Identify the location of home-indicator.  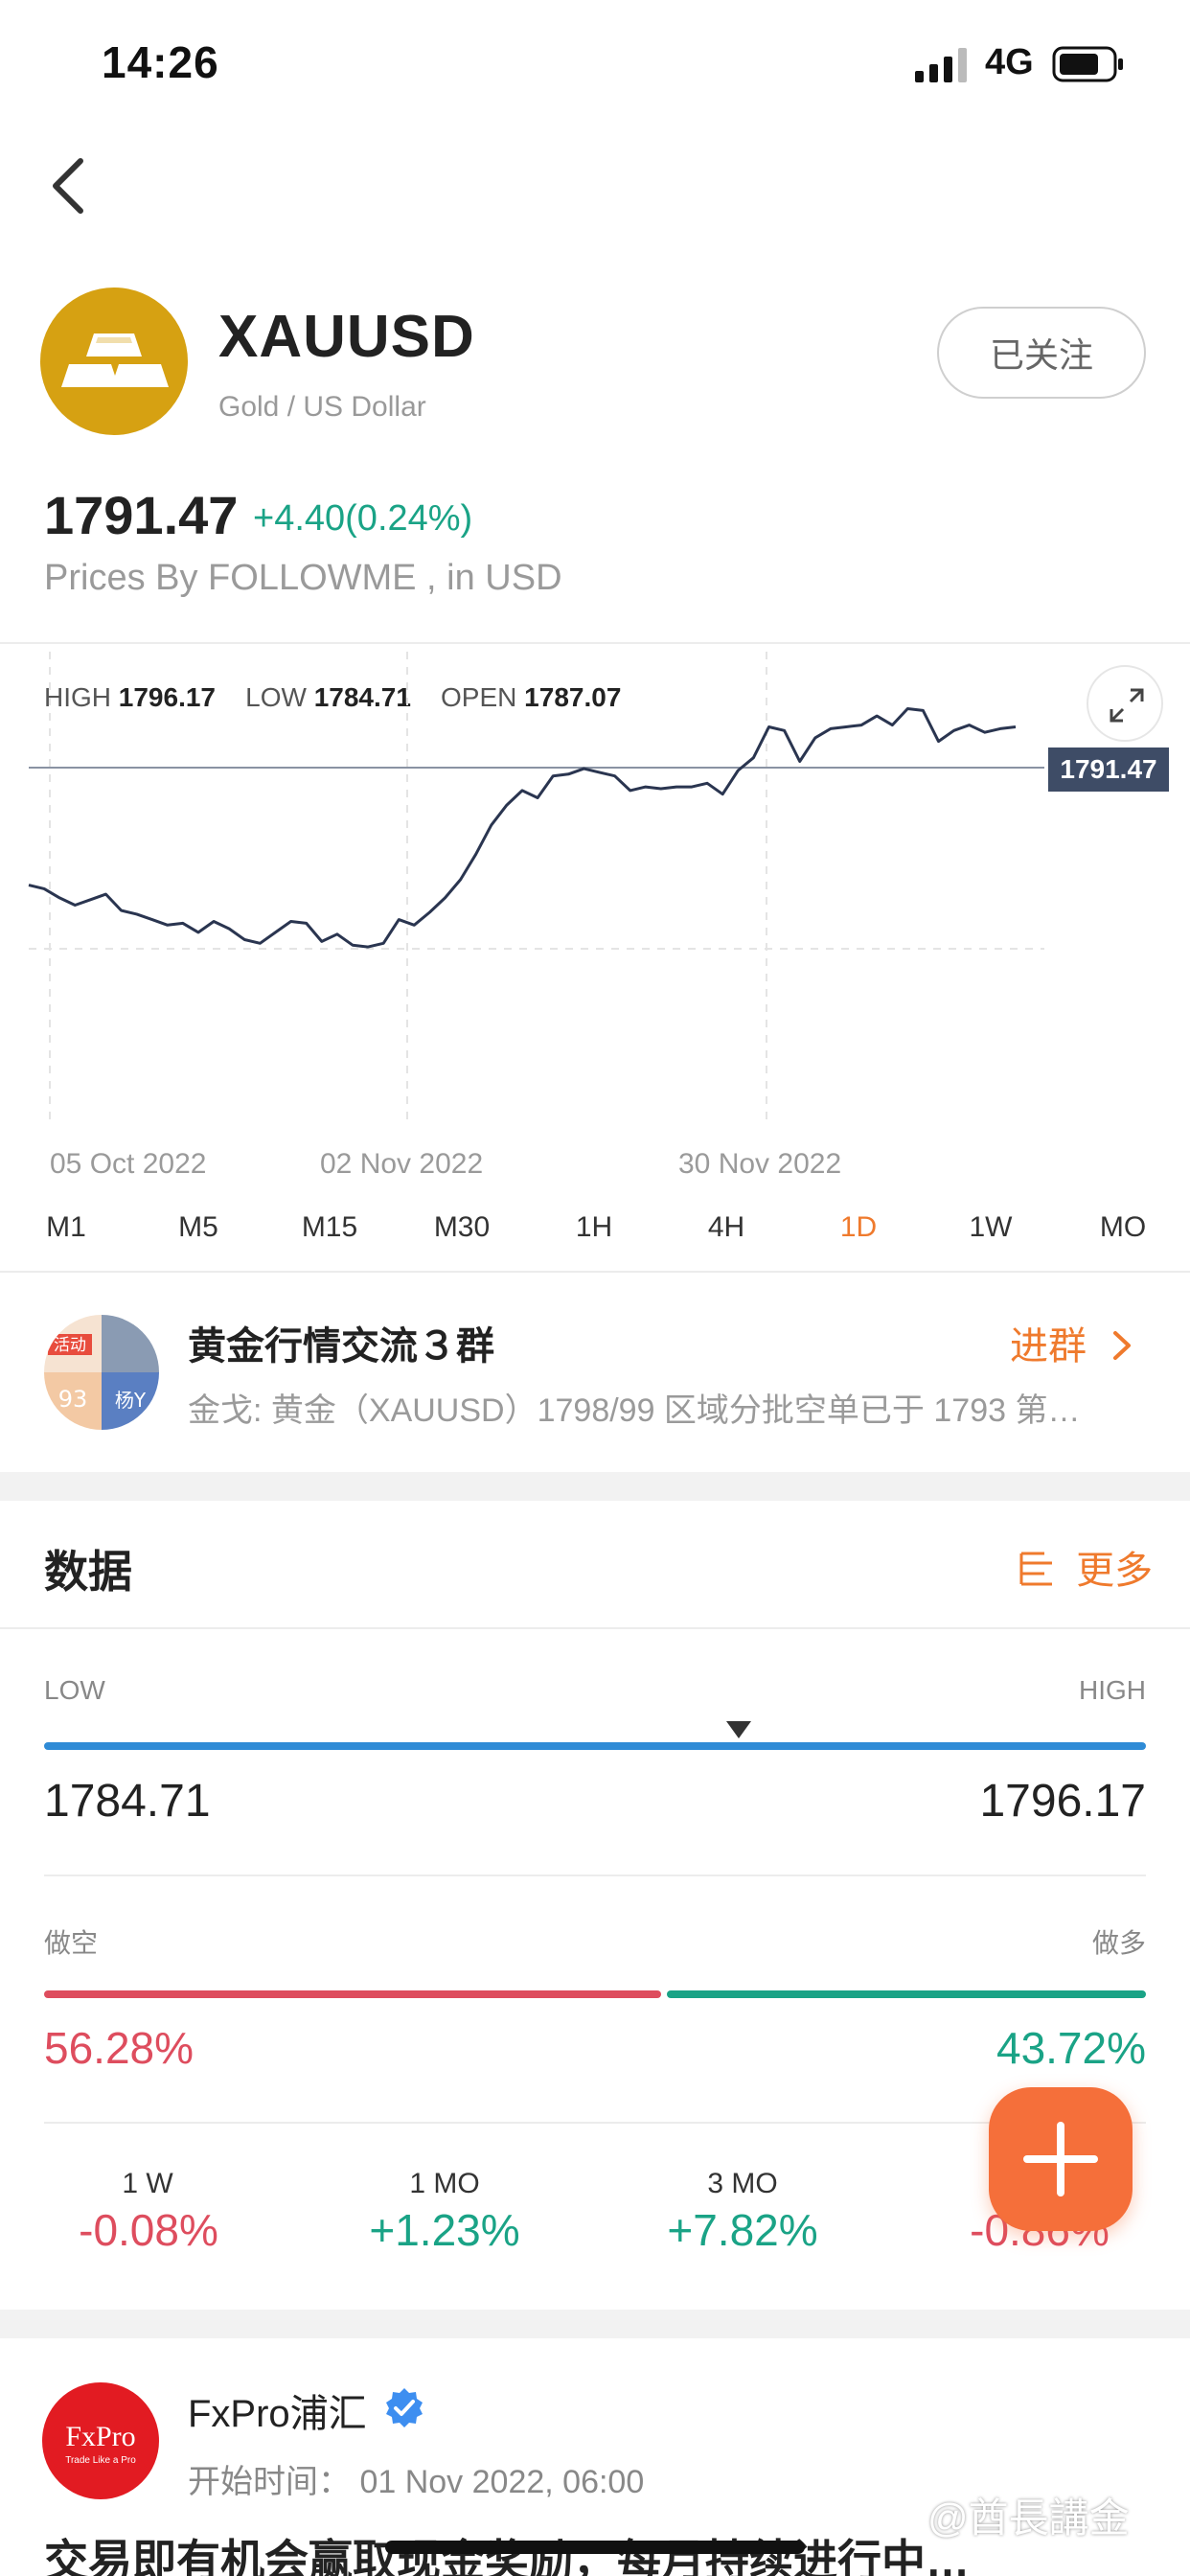
(595, 2547).